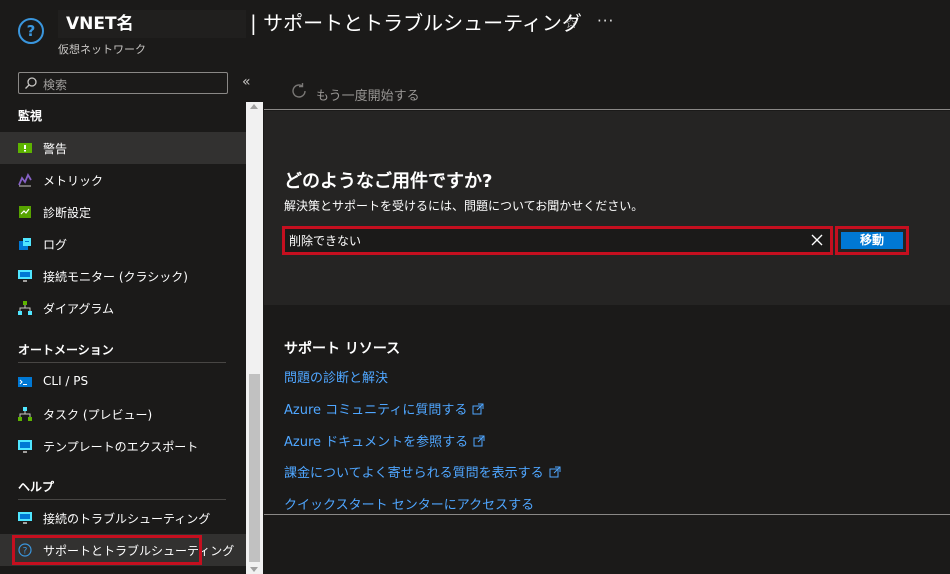 The height and width of the screenshot is (574, 950). I want to click on resource-name: VNET名, so click(152, 24).